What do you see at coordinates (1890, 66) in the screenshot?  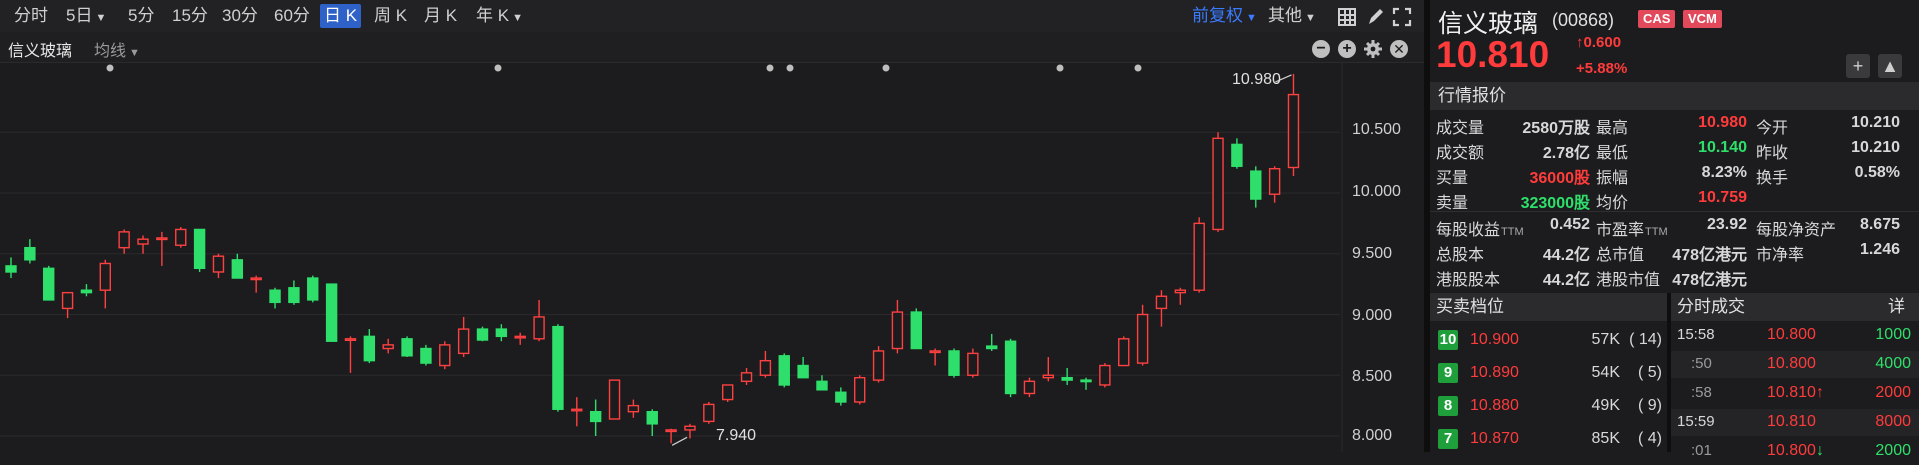 I see `alert-bell-icon: ▲` at bounding box center [1890, 66].